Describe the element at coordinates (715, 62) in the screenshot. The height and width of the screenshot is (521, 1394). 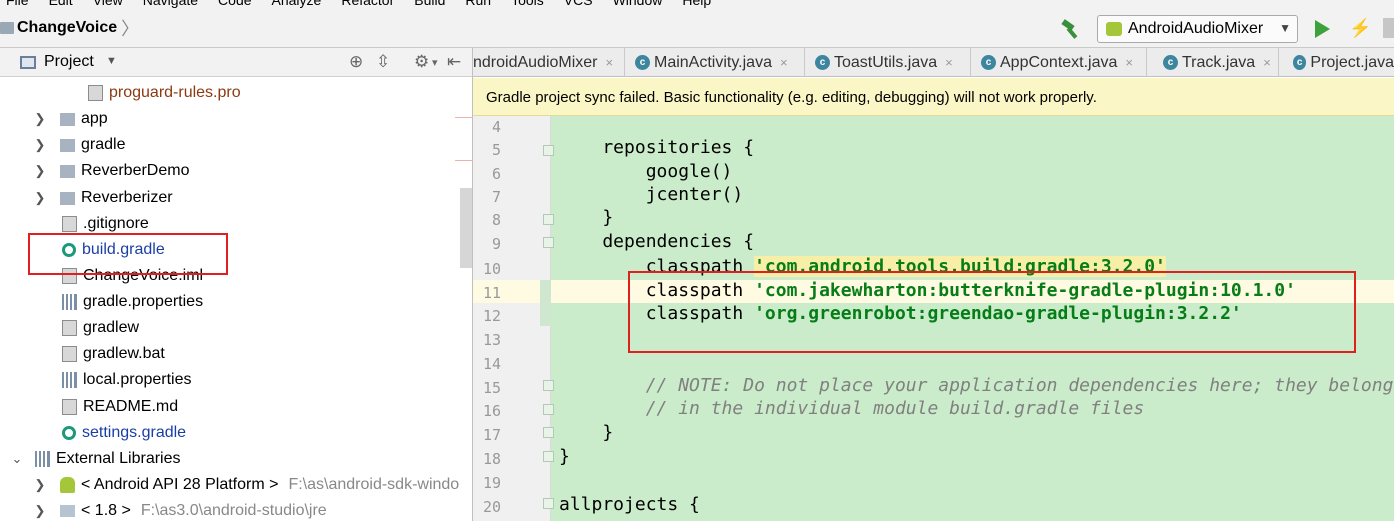
I see `tab-main-activity: c MainActivity.java ×` at that location.